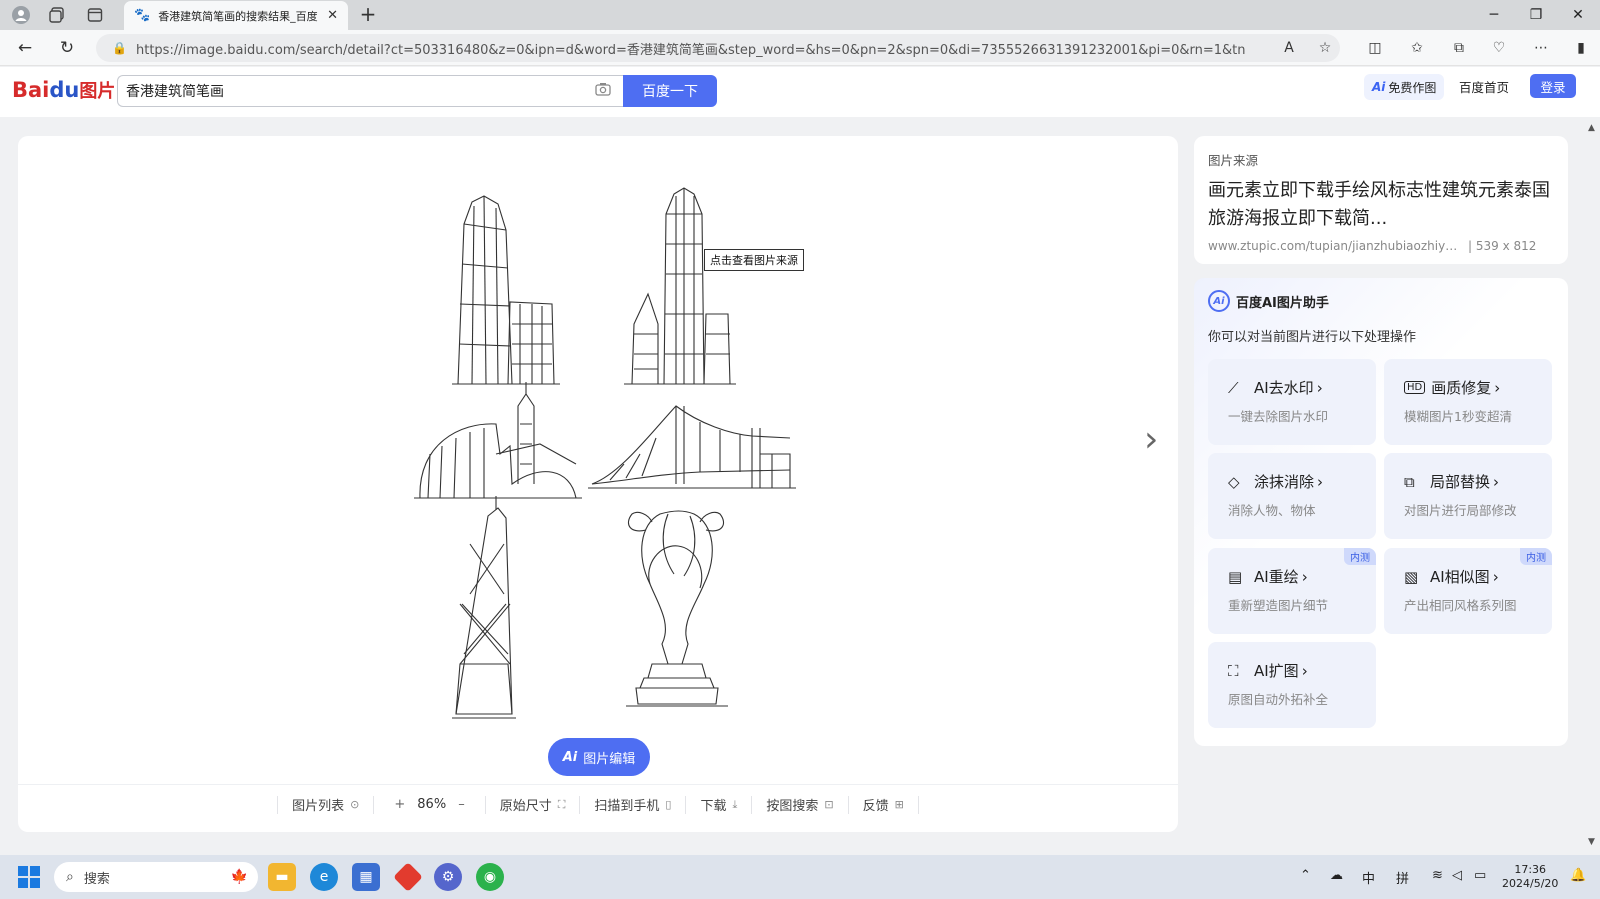  I want to click on zoom-in-button: +, so click(399, 804).